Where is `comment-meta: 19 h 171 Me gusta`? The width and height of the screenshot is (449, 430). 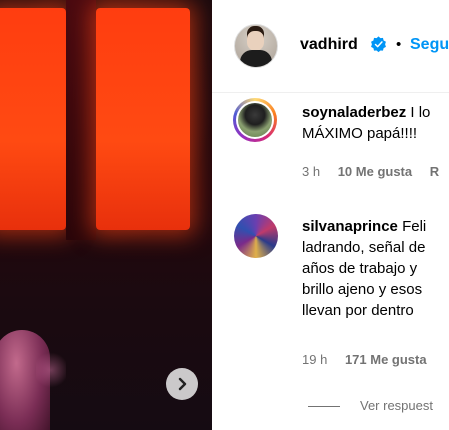 comment-meta: 19 h 171 Me gusta is located at coordinates (371, 359).